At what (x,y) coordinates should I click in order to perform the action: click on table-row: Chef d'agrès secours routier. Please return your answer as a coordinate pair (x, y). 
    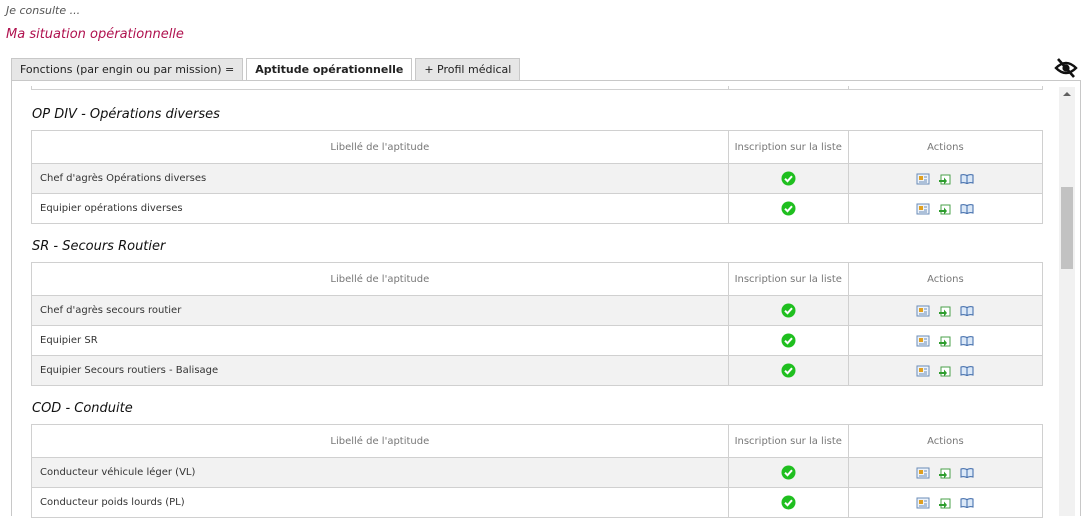
    Looking at the image, I should click on (537, 310).